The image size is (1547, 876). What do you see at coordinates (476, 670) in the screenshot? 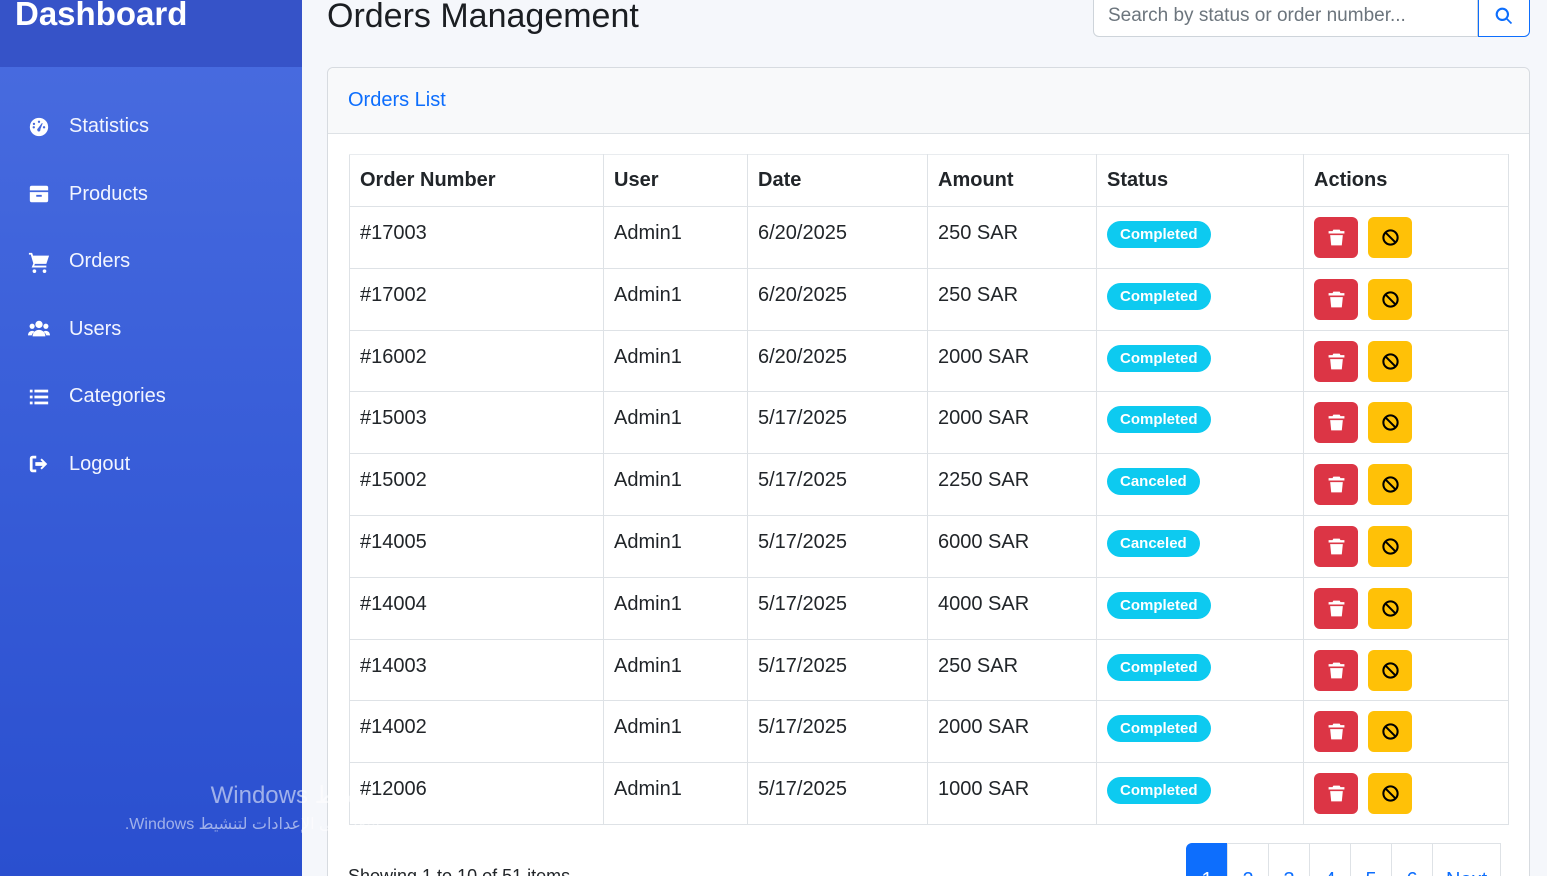
I see `order-number-cell: #14003` at bounding box center [476, 670].